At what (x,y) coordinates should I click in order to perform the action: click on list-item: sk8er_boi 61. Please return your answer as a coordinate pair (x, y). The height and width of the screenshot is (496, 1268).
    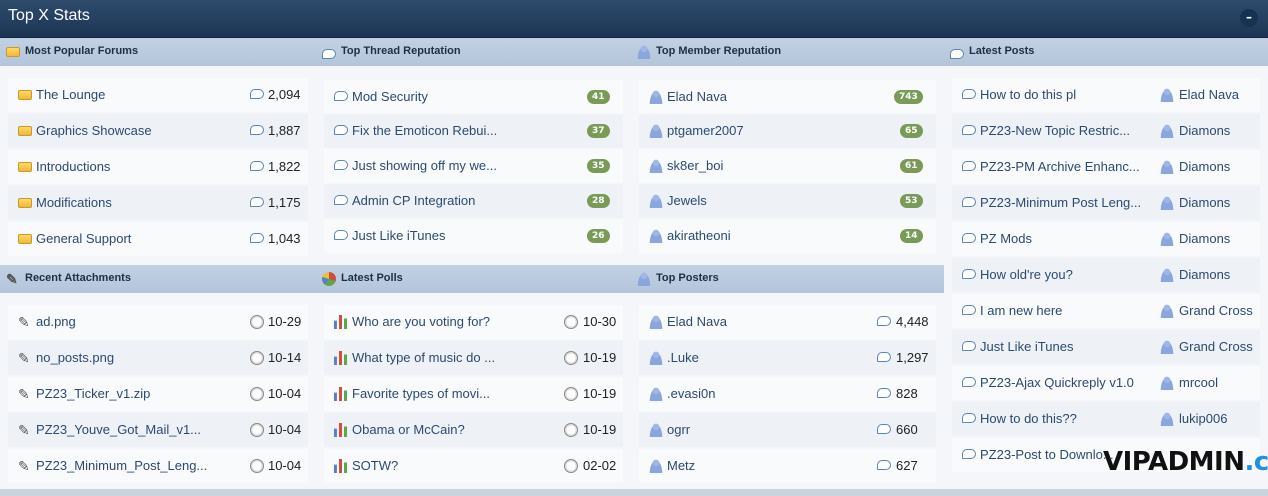
    Looking at the image, I should click on (787, 166).